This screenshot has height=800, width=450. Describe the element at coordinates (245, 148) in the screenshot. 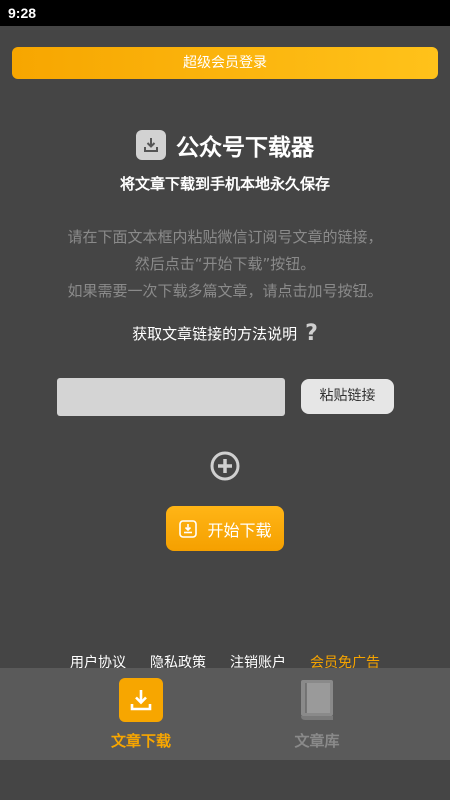

I see `app-title: 公众号下载器` at that location.